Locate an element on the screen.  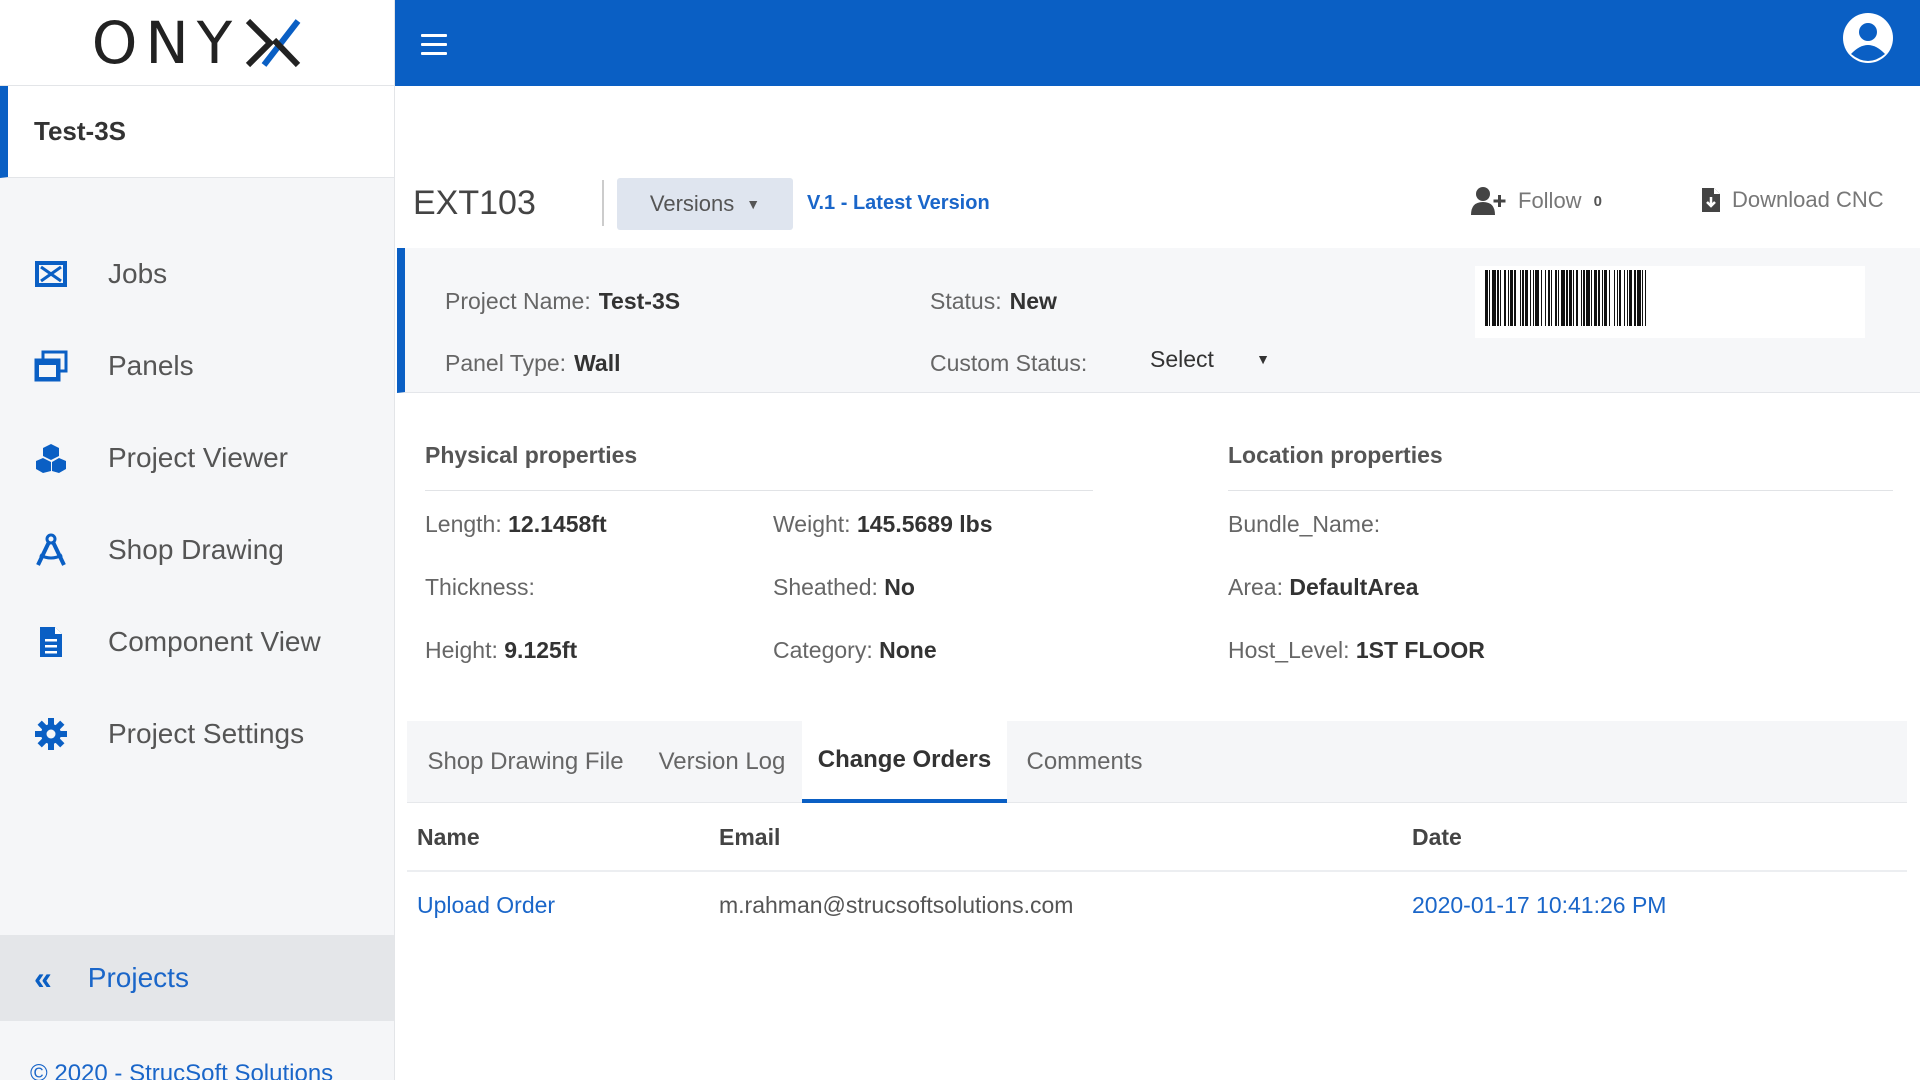
tab-version-log: Version Log is located at coordinates (722, 762).